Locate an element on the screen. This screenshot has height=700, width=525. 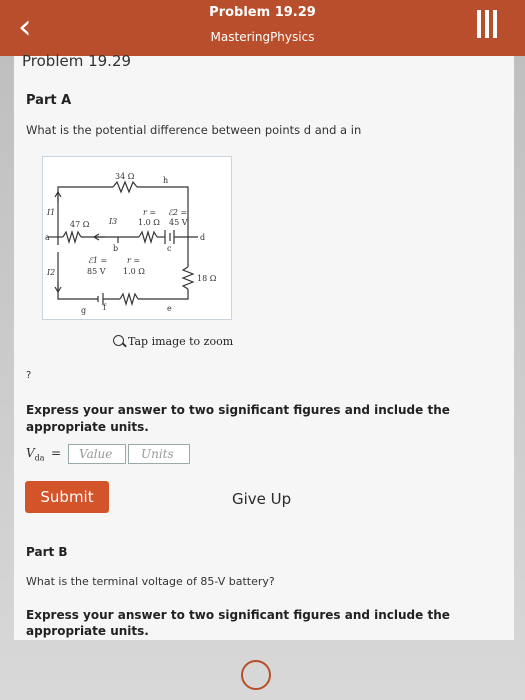
header-bar: ‹ Problem 19.29 MasteringPhysics is located at coordinates (262, 28).